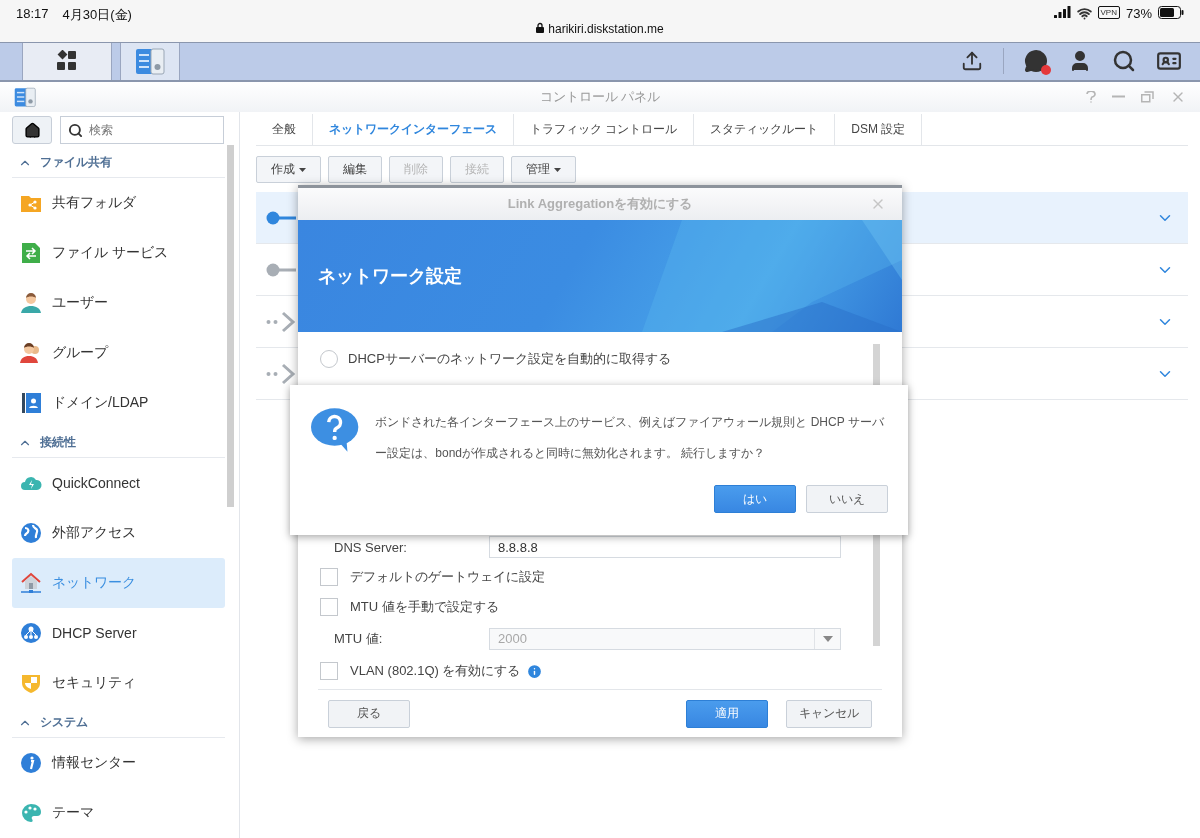  Describe the element at coordinates (630, 438) in the screenshot. I see `confirm-message: ボンドされた各インターフェース上のサービス、例えばファイアウォール規則と DHCP サーバー設定は、bondが作成されると同時に無効化されます。 続行しますか？` at that location.